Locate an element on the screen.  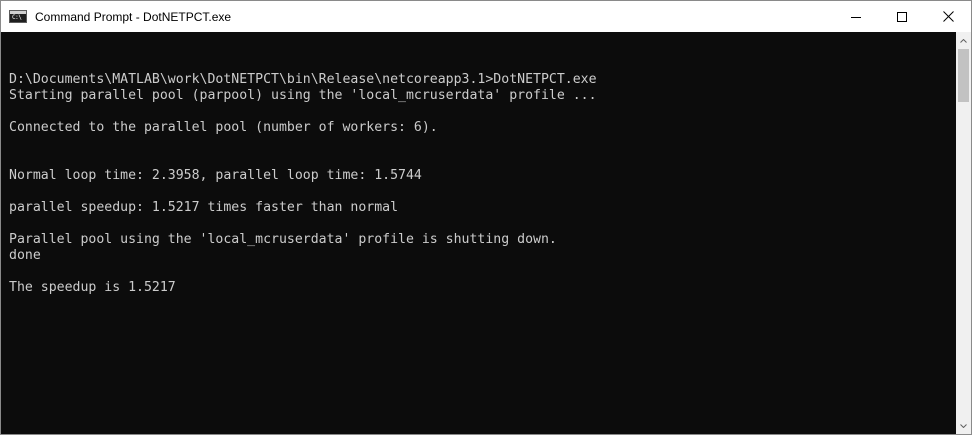
chevron-down-icon is located at coordinates (963, 425).